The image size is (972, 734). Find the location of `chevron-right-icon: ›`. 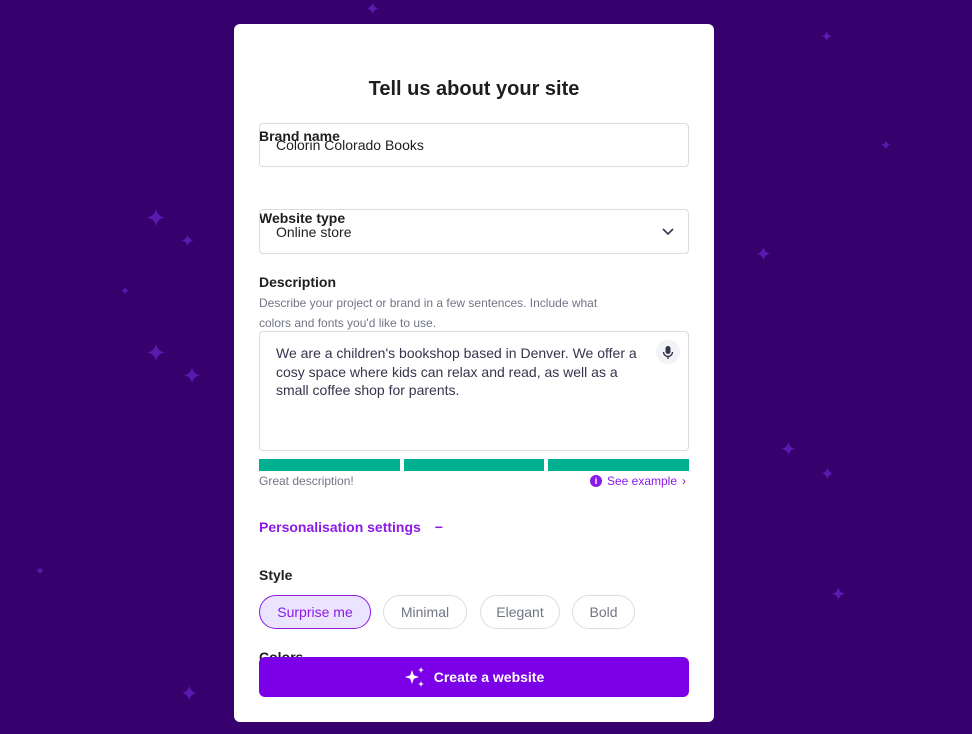

chevron-right-icon: › is located at coordinates (684, 481).